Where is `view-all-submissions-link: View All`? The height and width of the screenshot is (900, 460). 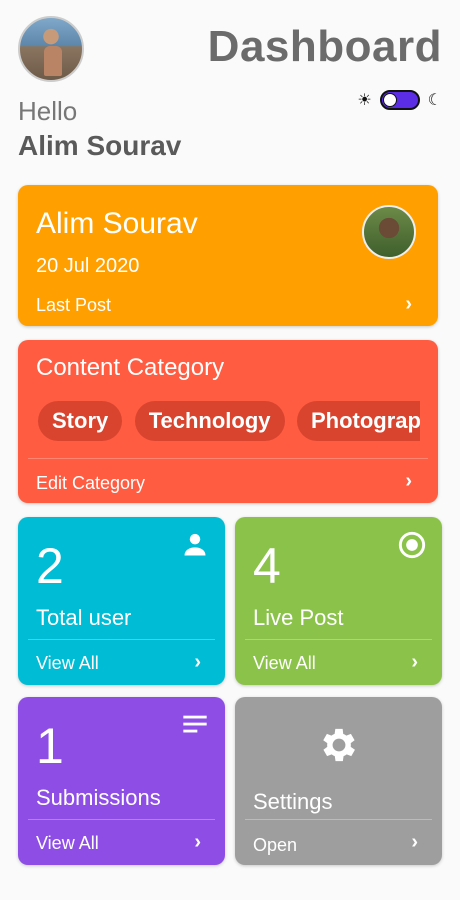
view-all-submissions-link: View All is located at coordinates (67, 843).